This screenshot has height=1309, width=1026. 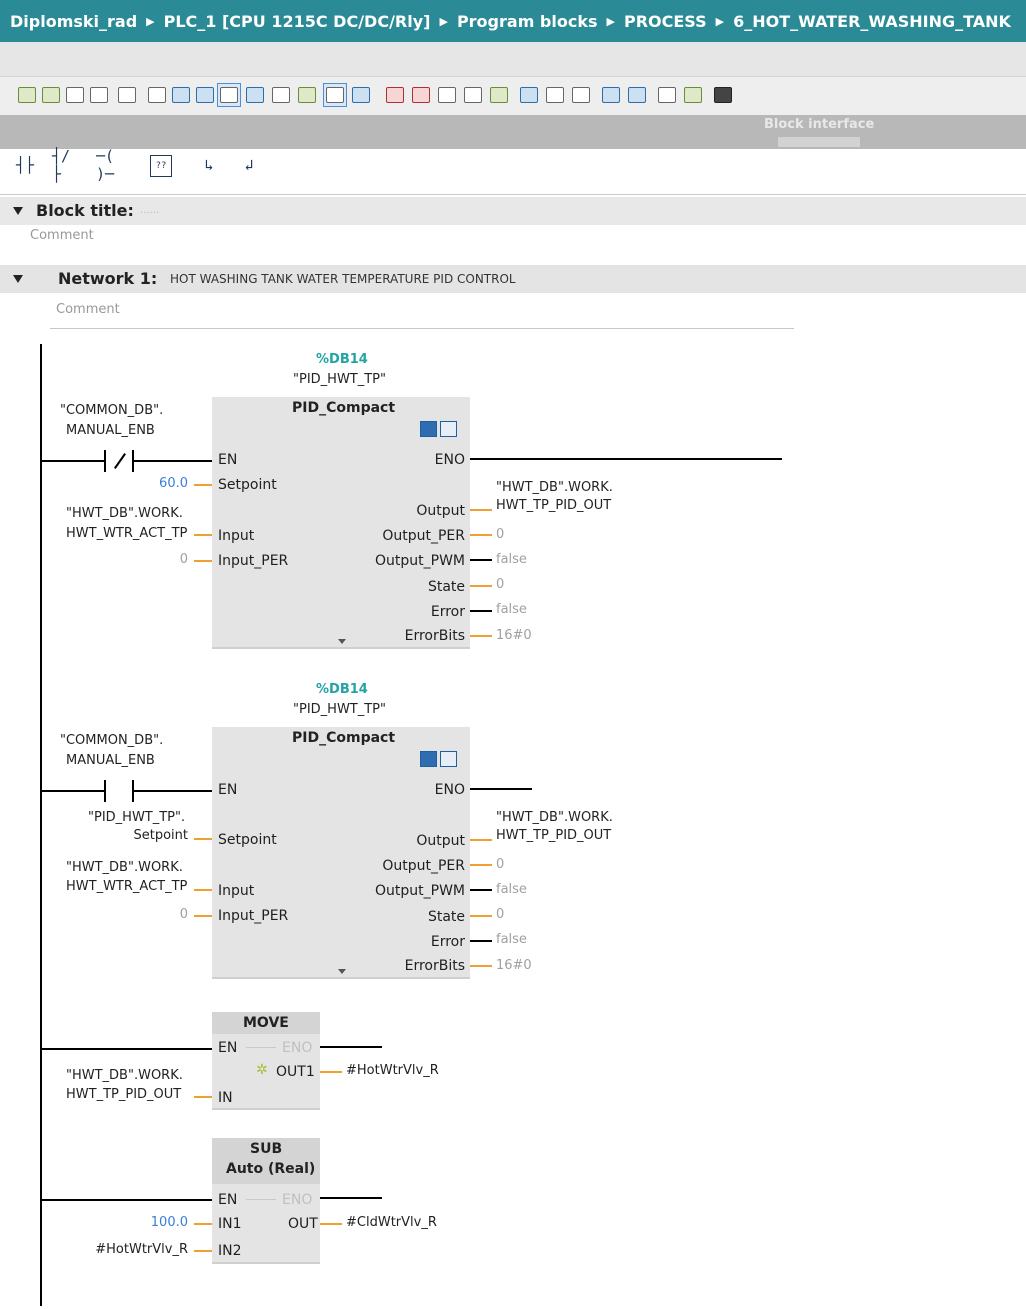 I want to click on breadcrumb-project: Diplomski_rad, so click(x=73, y=21).